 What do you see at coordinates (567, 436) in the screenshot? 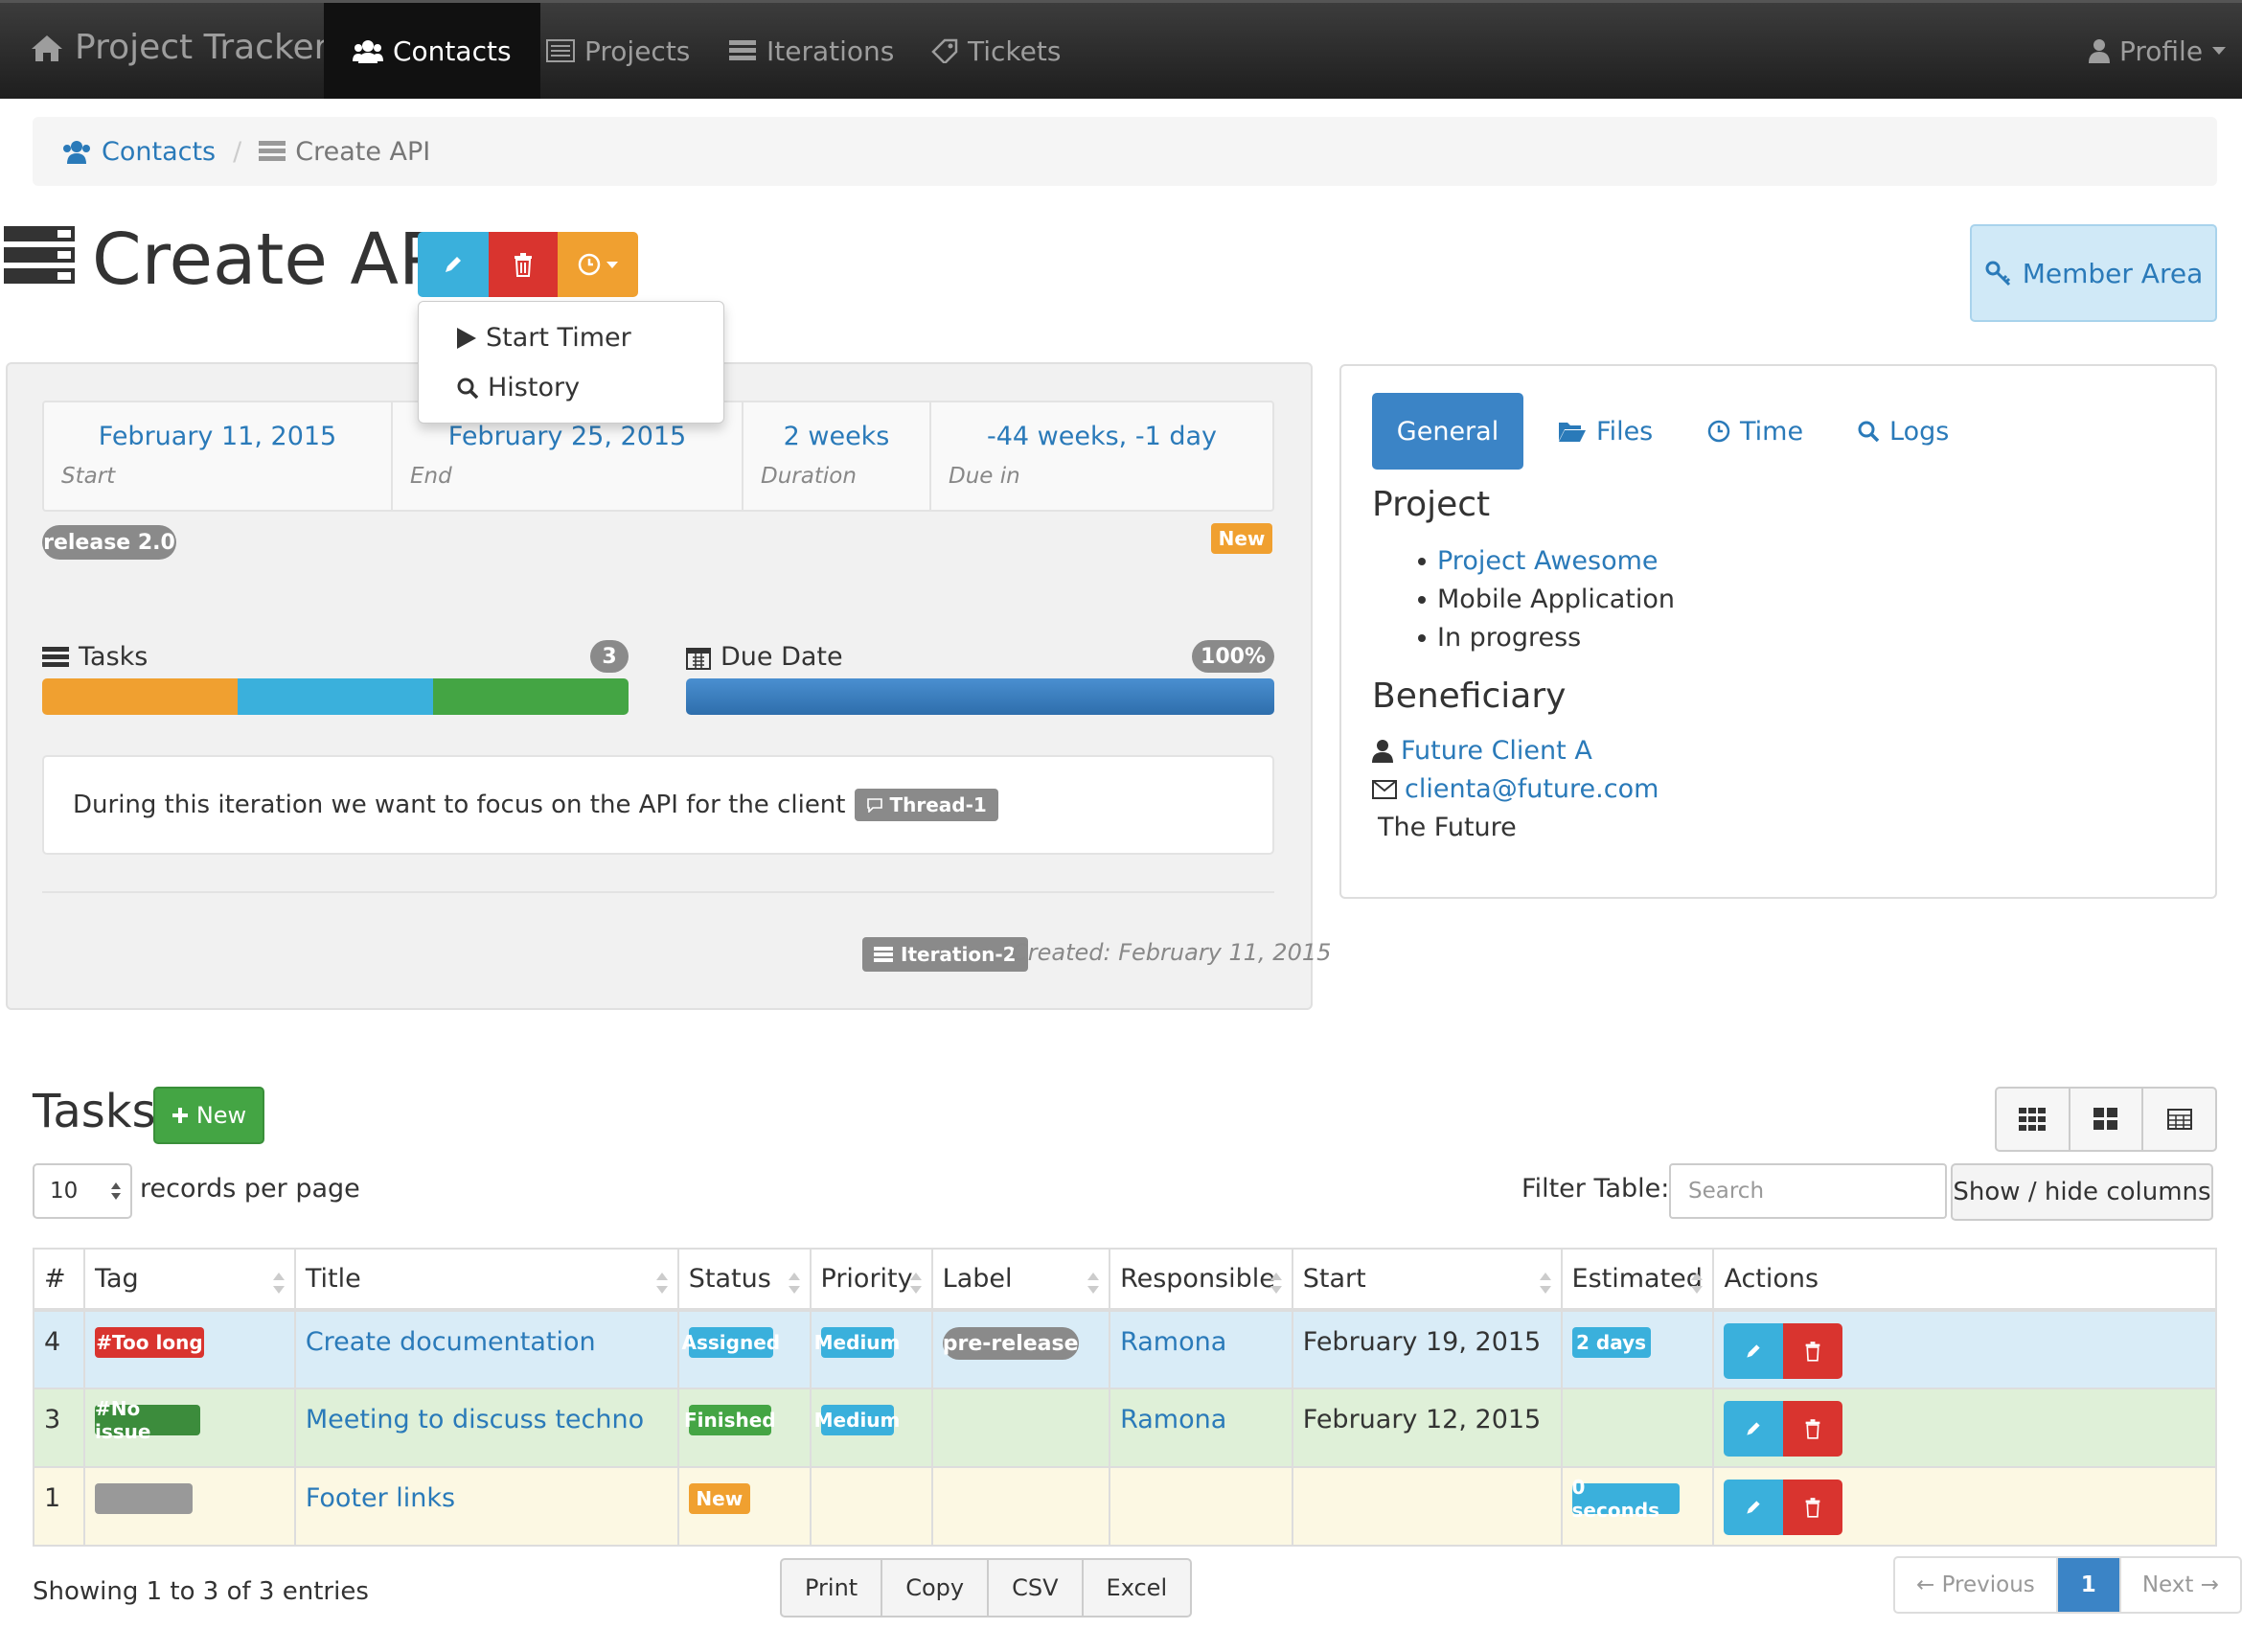
I see `stat-end-value: February 25, 2015` at bounding box center [567, 436].